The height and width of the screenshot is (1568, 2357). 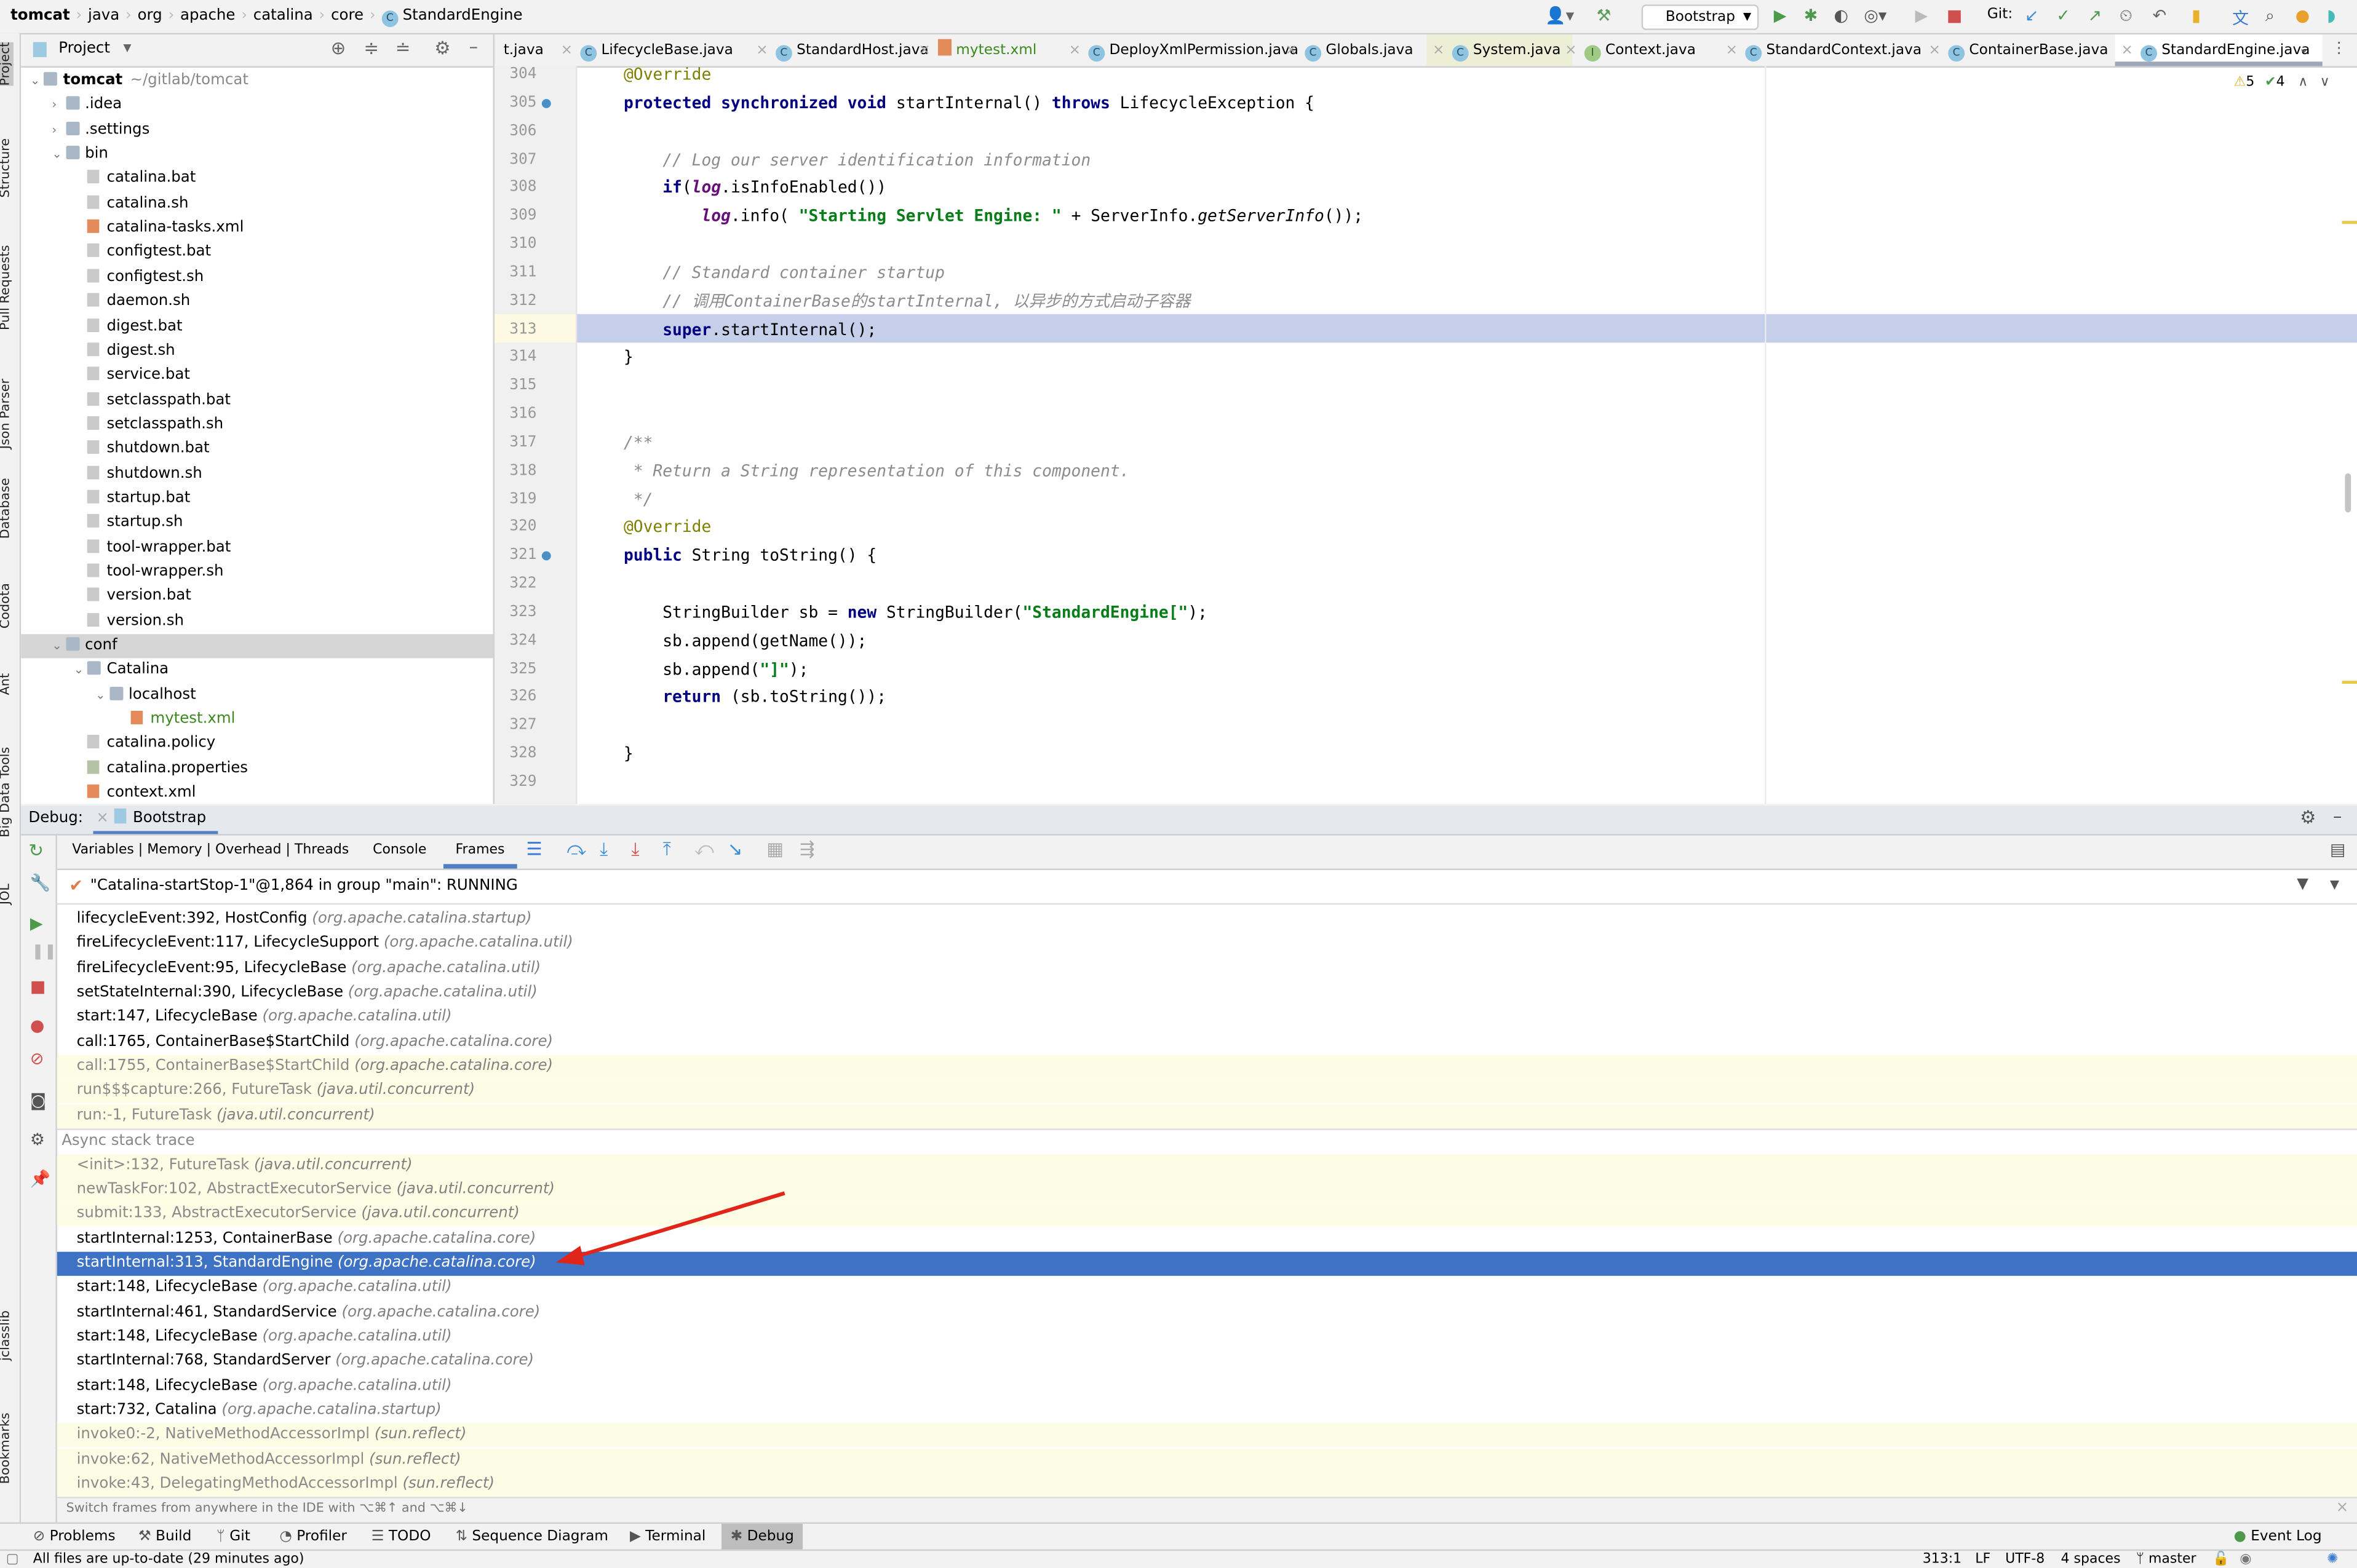 I want to click on caret-position: 313:1, so click(x=1942, y=1558).